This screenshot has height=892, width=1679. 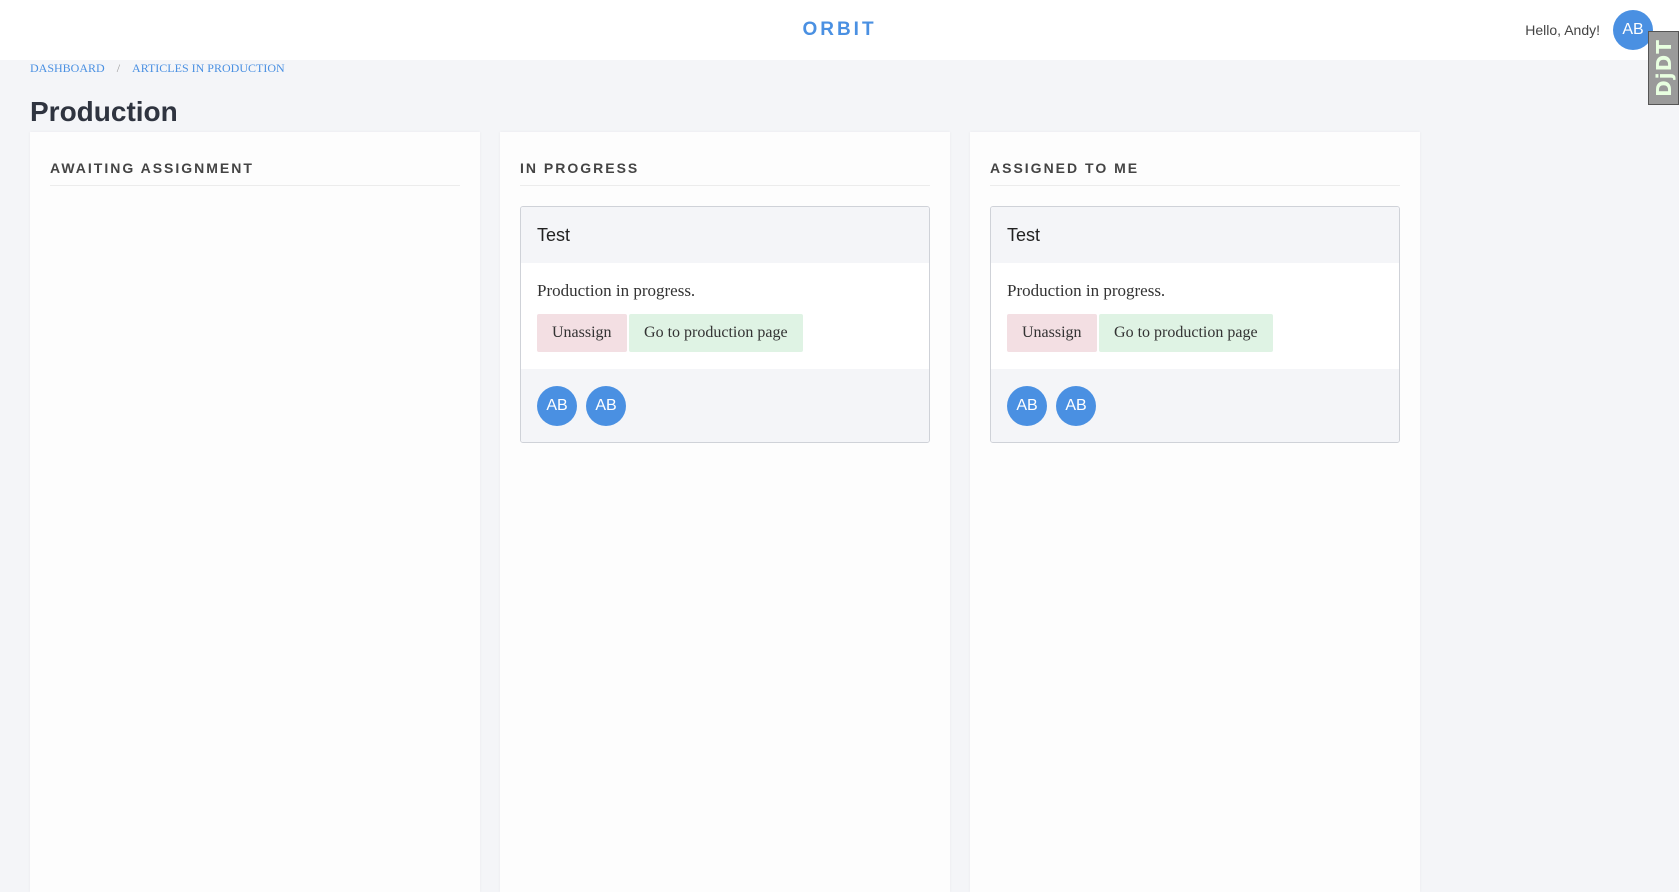 I want to click on column-title: AWAITING ASSIGNMENT, so click(x=255, y=173).